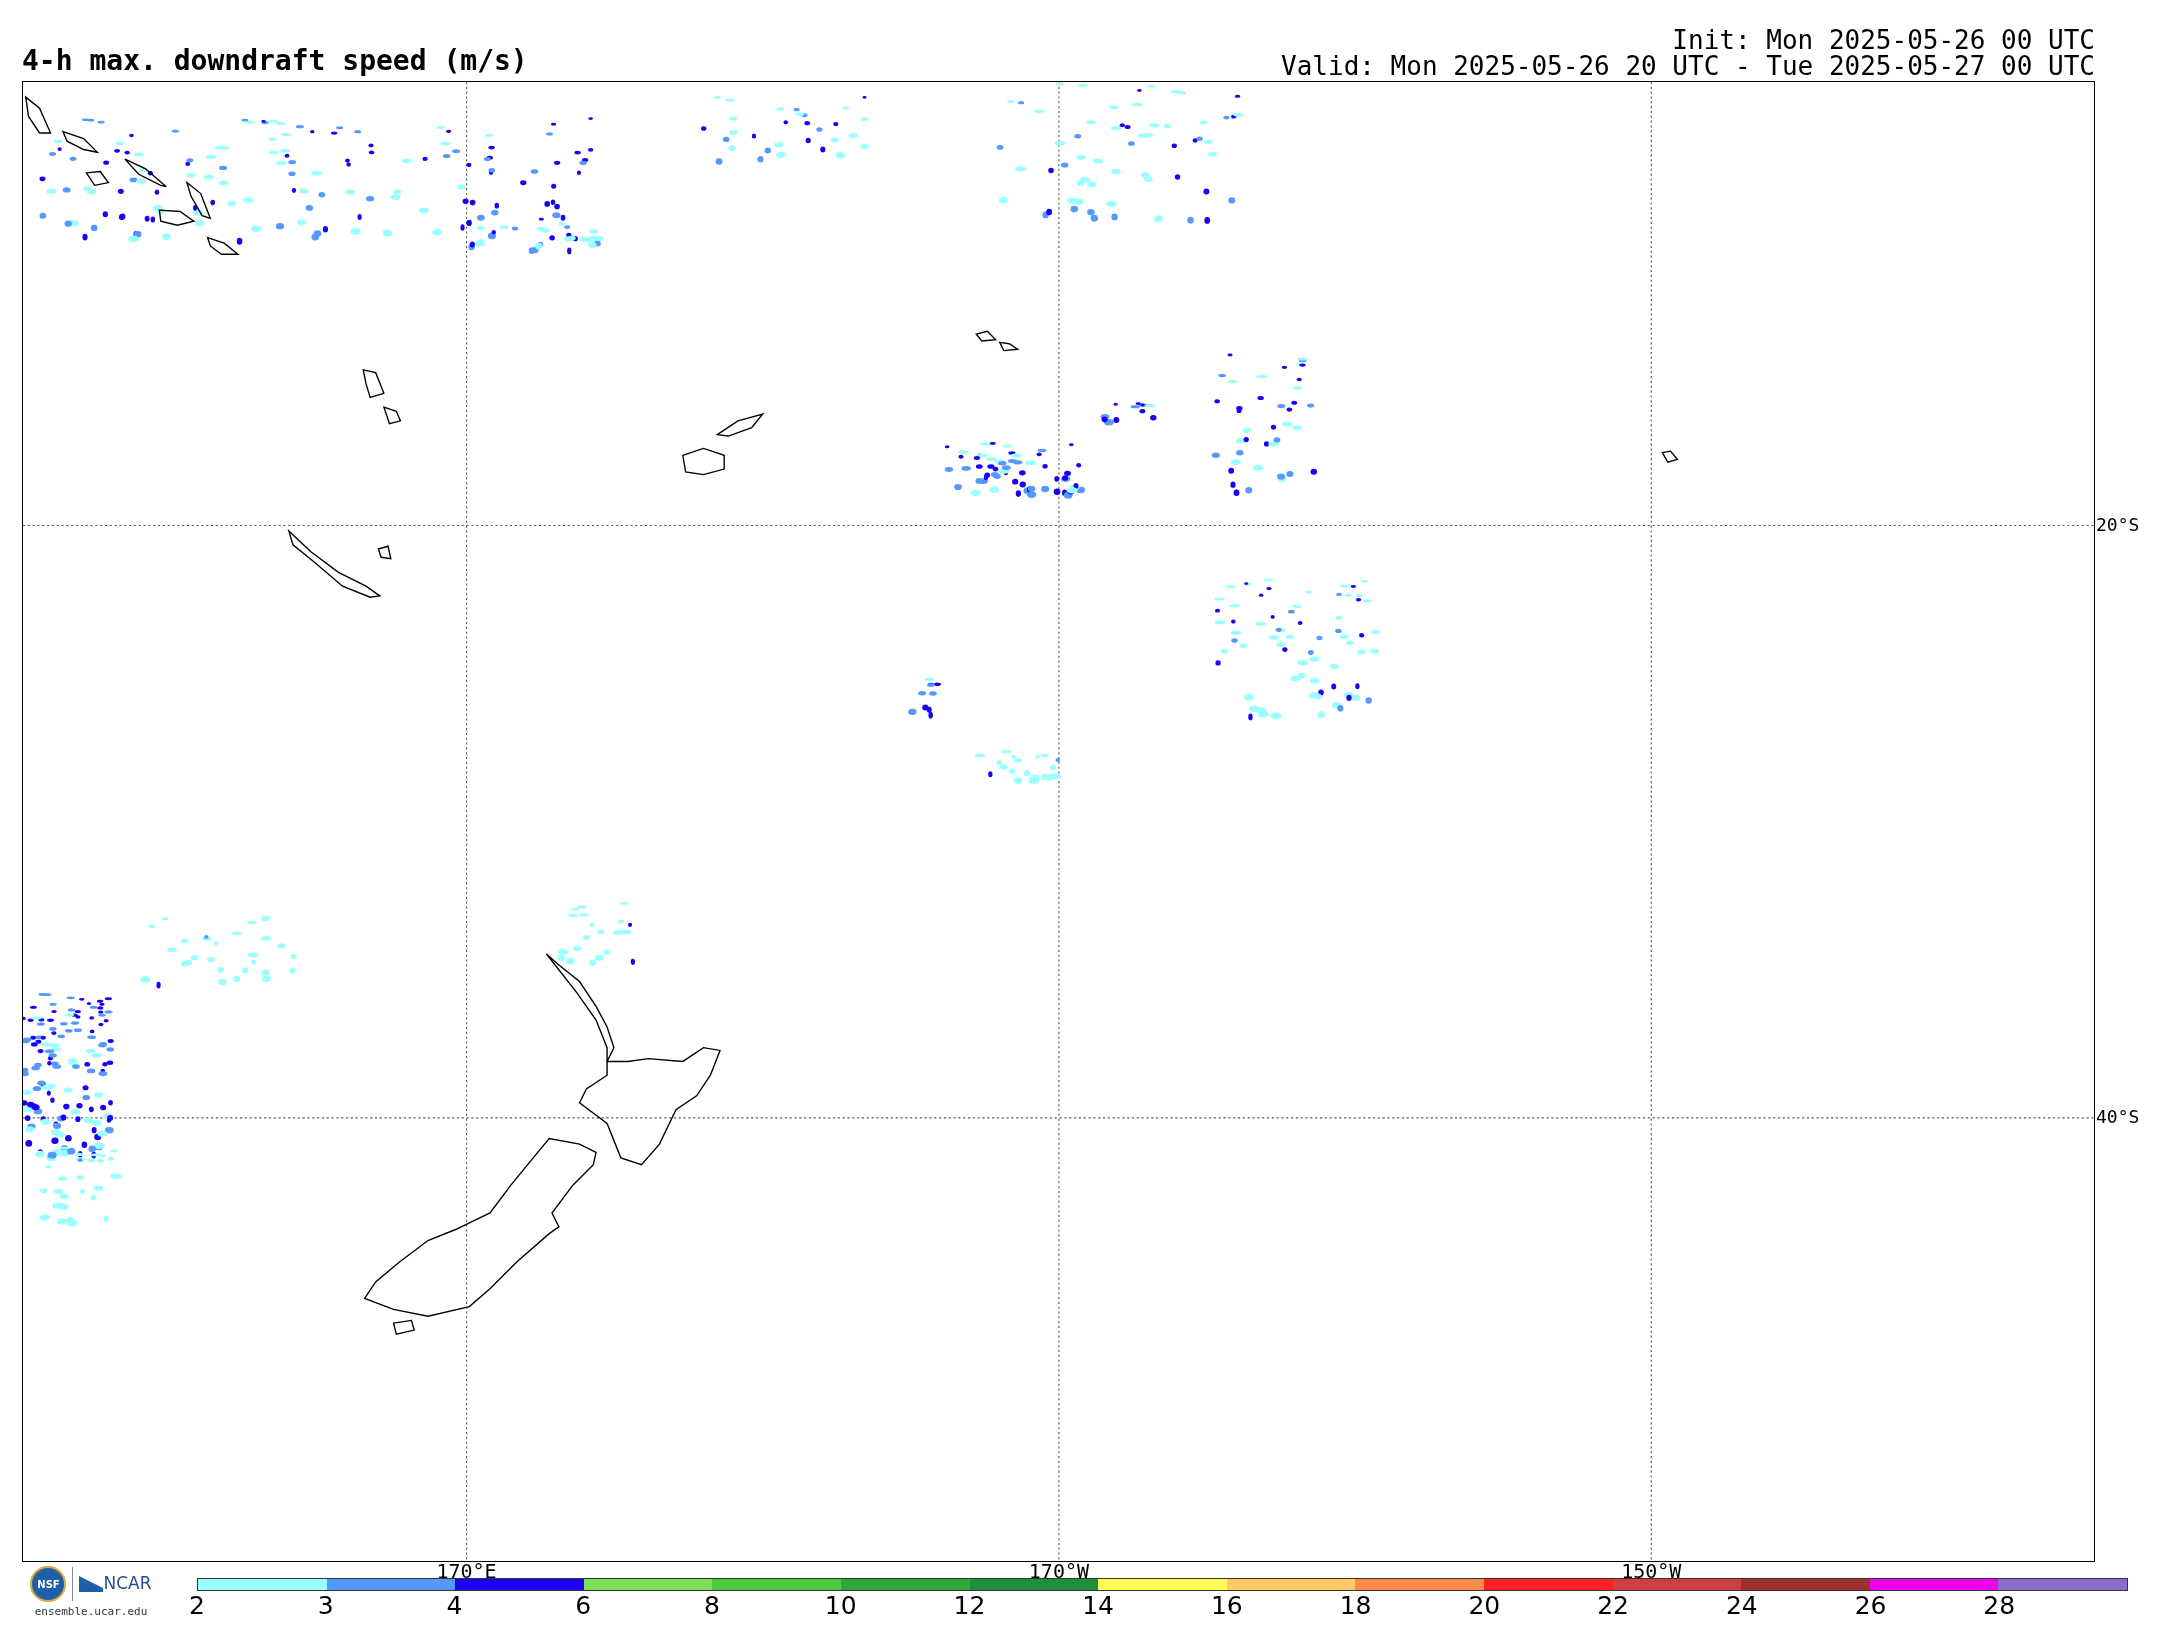 The width and height of the screenshot is (2160, 1626). I want to click on latitude-label: 20°S, so click(2118, 524).